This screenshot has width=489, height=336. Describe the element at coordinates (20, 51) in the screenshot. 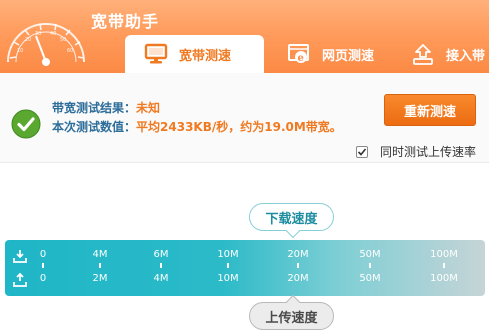

I see `svg-text: 10` at that location.